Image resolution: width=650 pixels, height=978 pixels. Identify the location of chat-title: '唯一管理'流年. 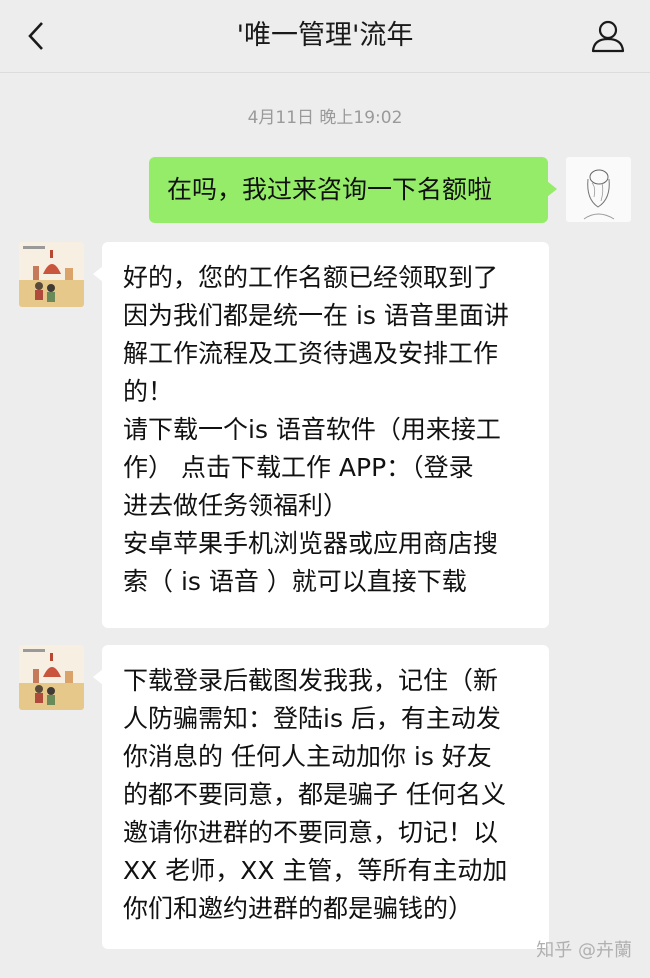
(325, 35).